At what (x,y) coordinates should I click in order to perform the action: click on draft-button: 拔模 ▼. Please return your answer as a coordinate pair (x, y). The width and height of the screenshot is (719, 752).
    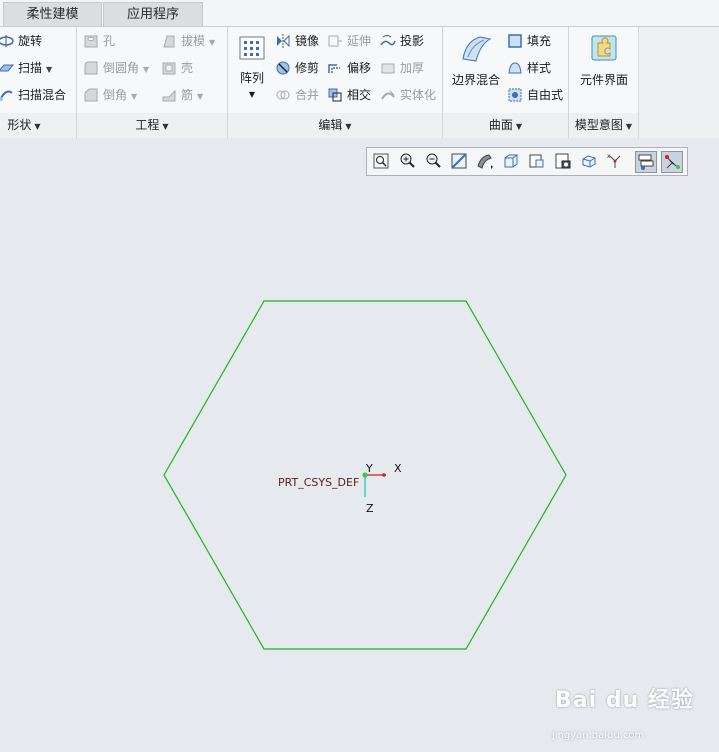
    Looking at the image, I should click on (188, 41).